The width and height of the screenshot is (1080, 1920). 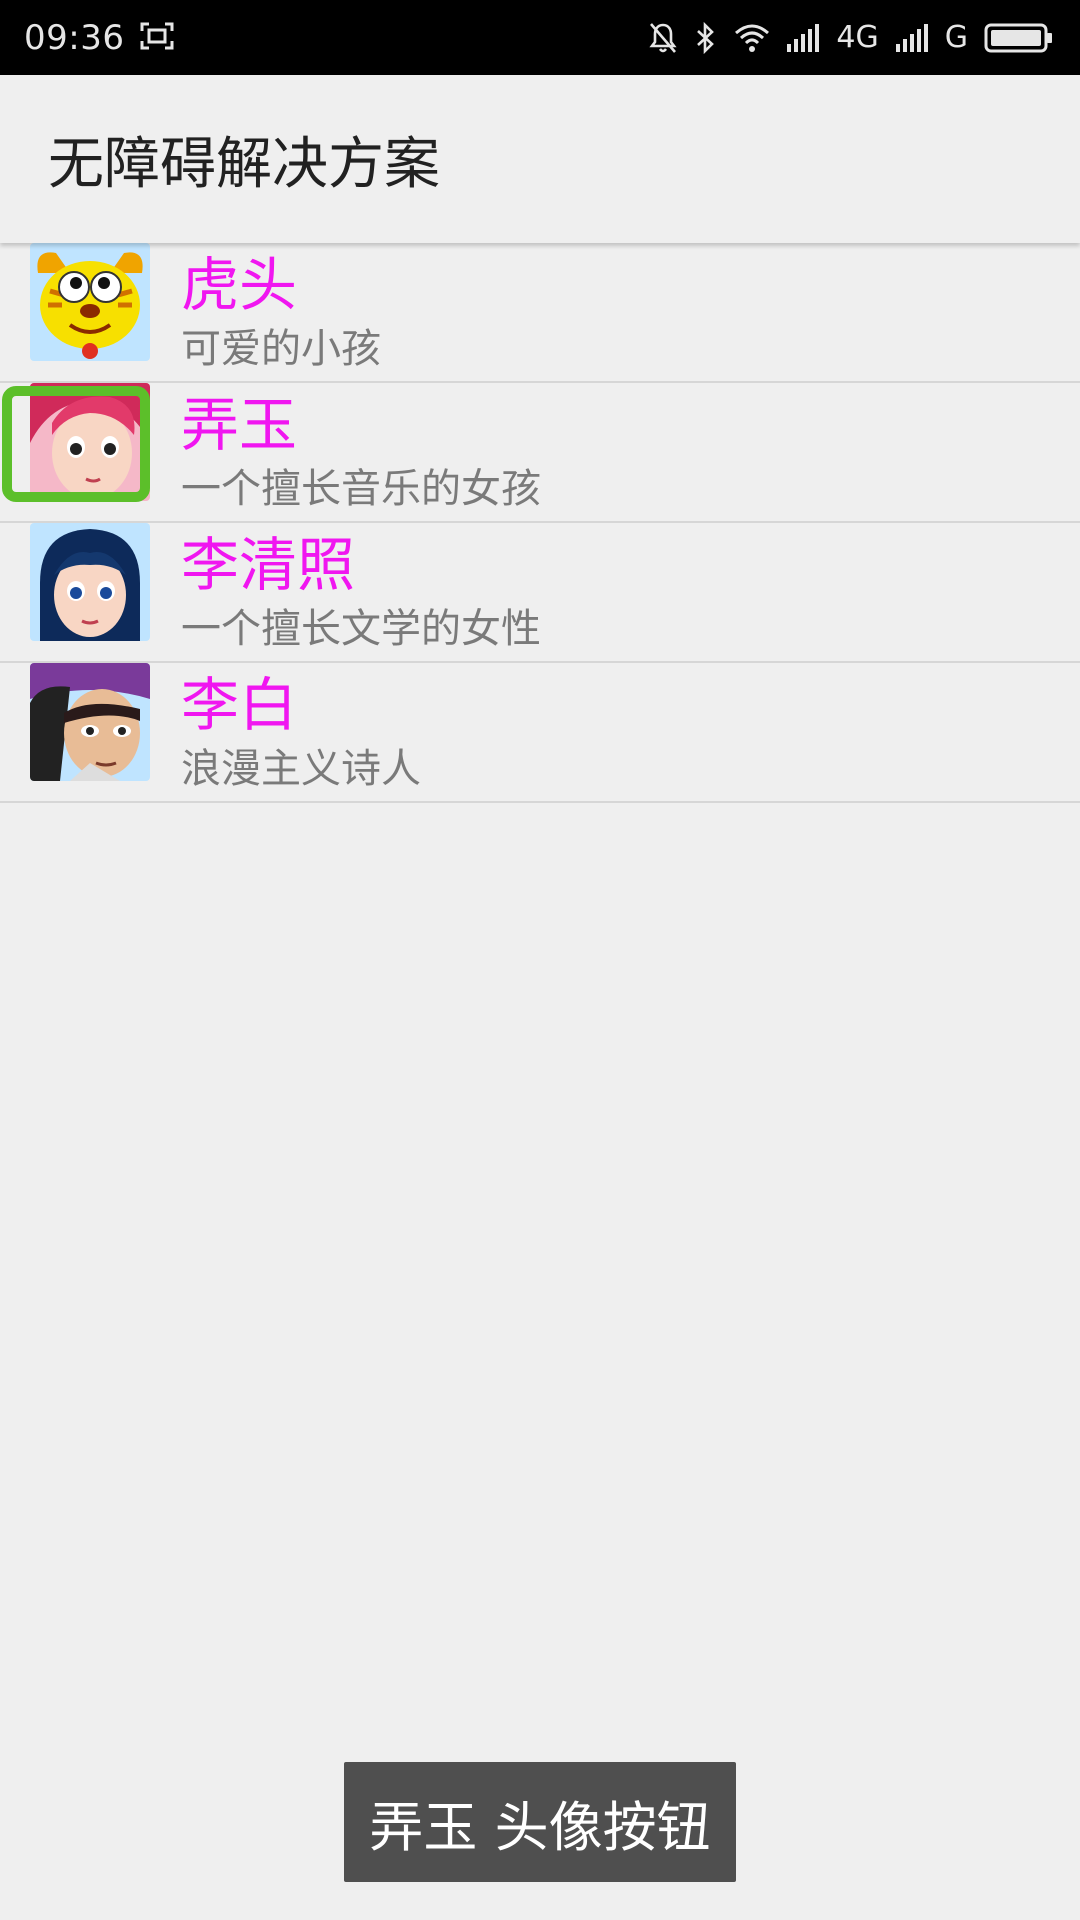 I want to click on battery-icon, so click(x=1019, y=38).